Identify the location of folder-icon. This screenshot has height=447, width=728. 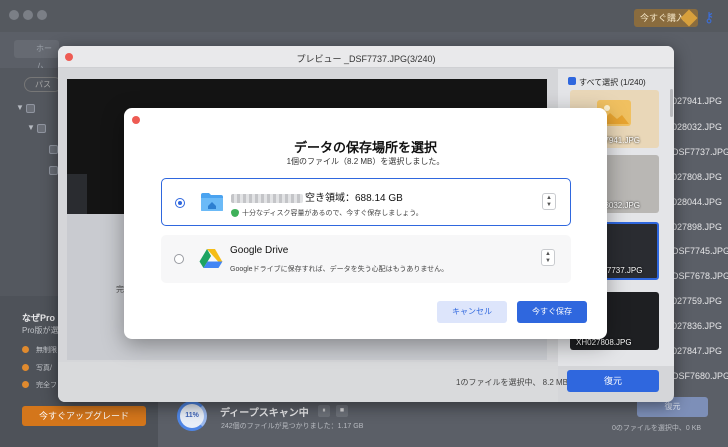
(212, 202).